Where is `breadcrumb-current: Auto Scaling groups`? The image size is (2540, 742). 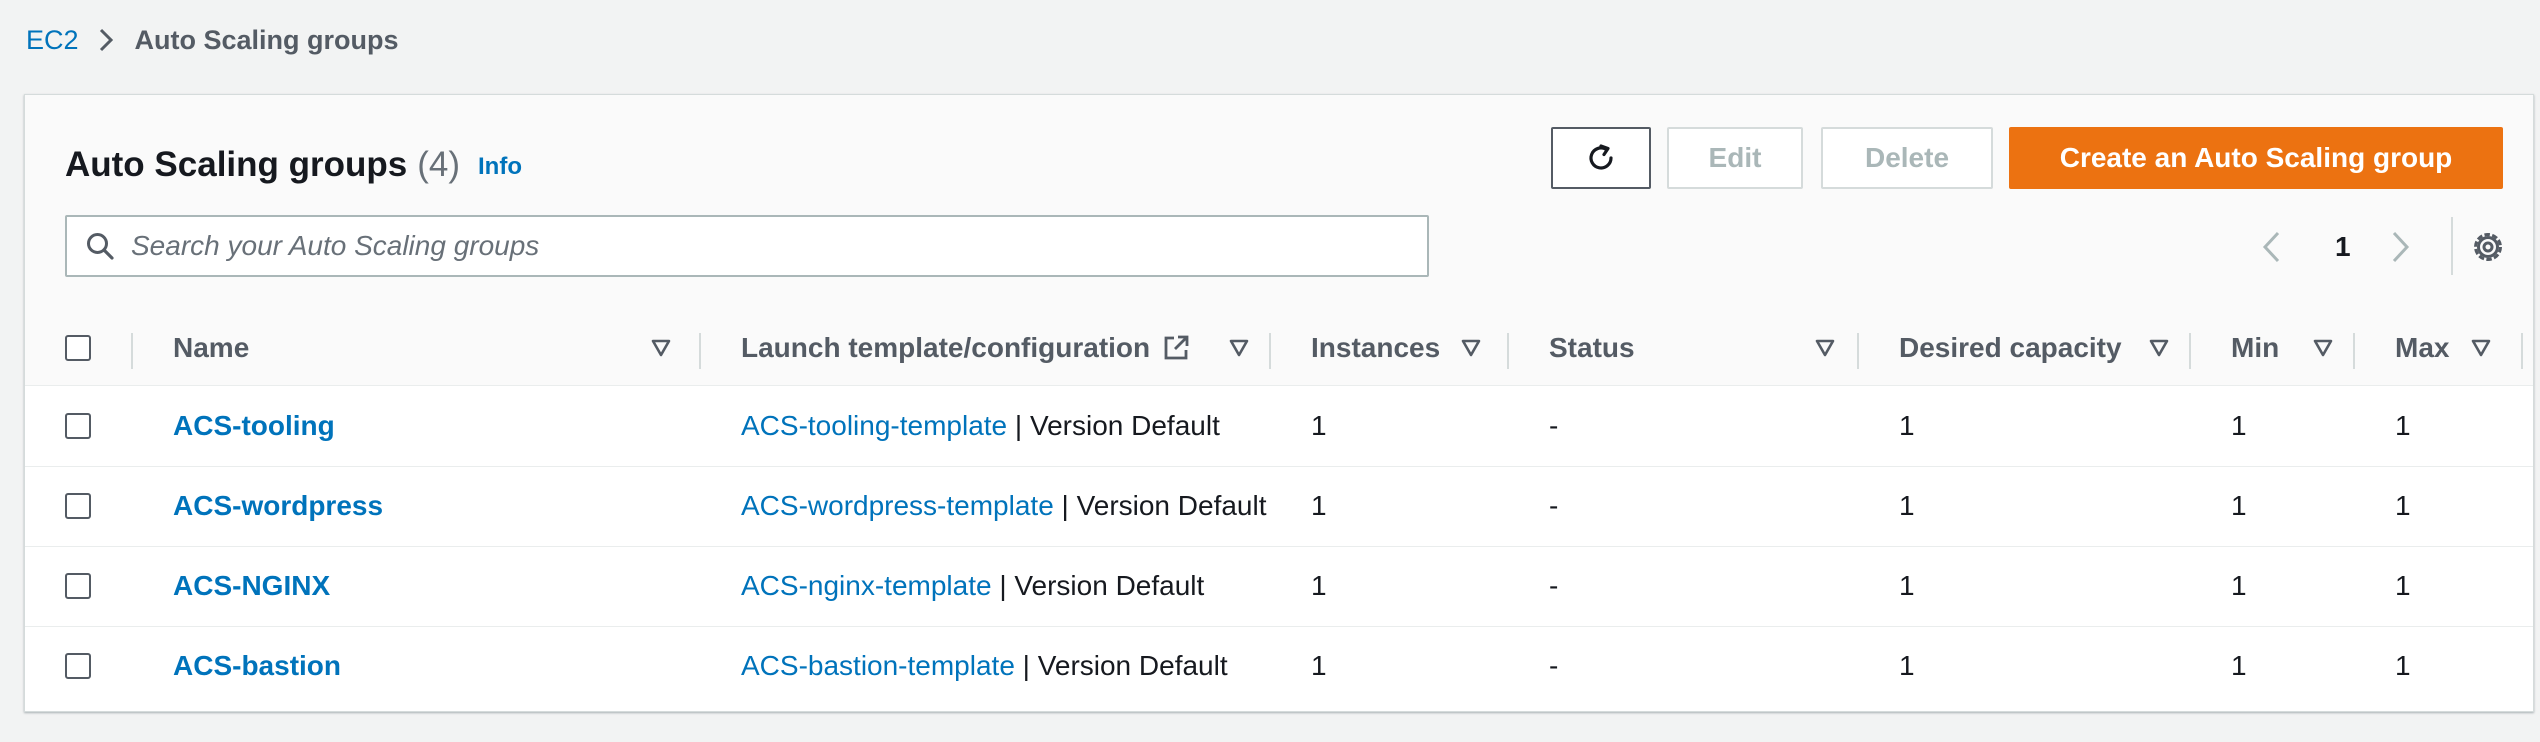
breadcrumb-current: Auto Scaling groups is located at coordinates (266, 39).